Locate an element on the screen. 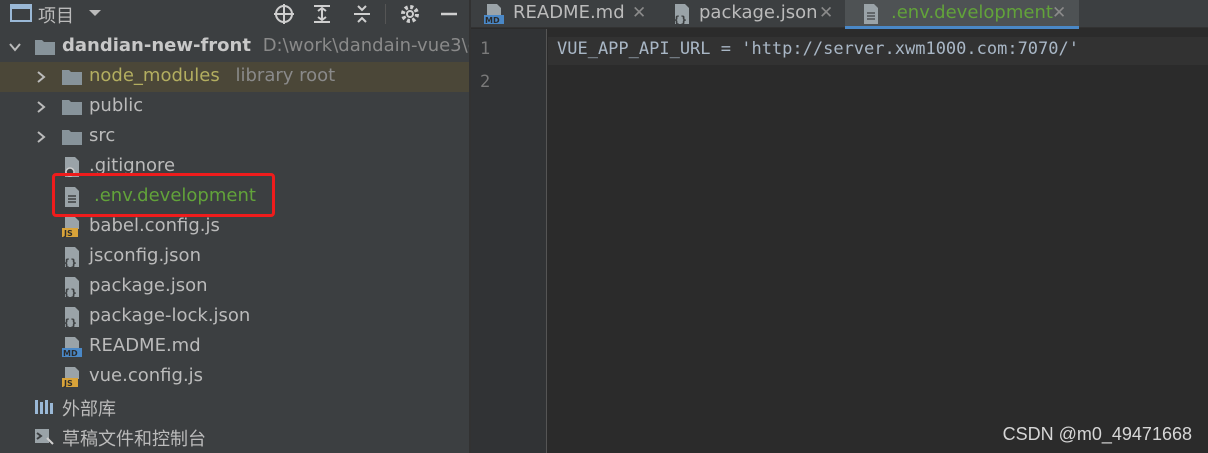 The width and height of the screenshot is (1208, 453). root-name: dandian-new-front is located at coordinates (156, 45).